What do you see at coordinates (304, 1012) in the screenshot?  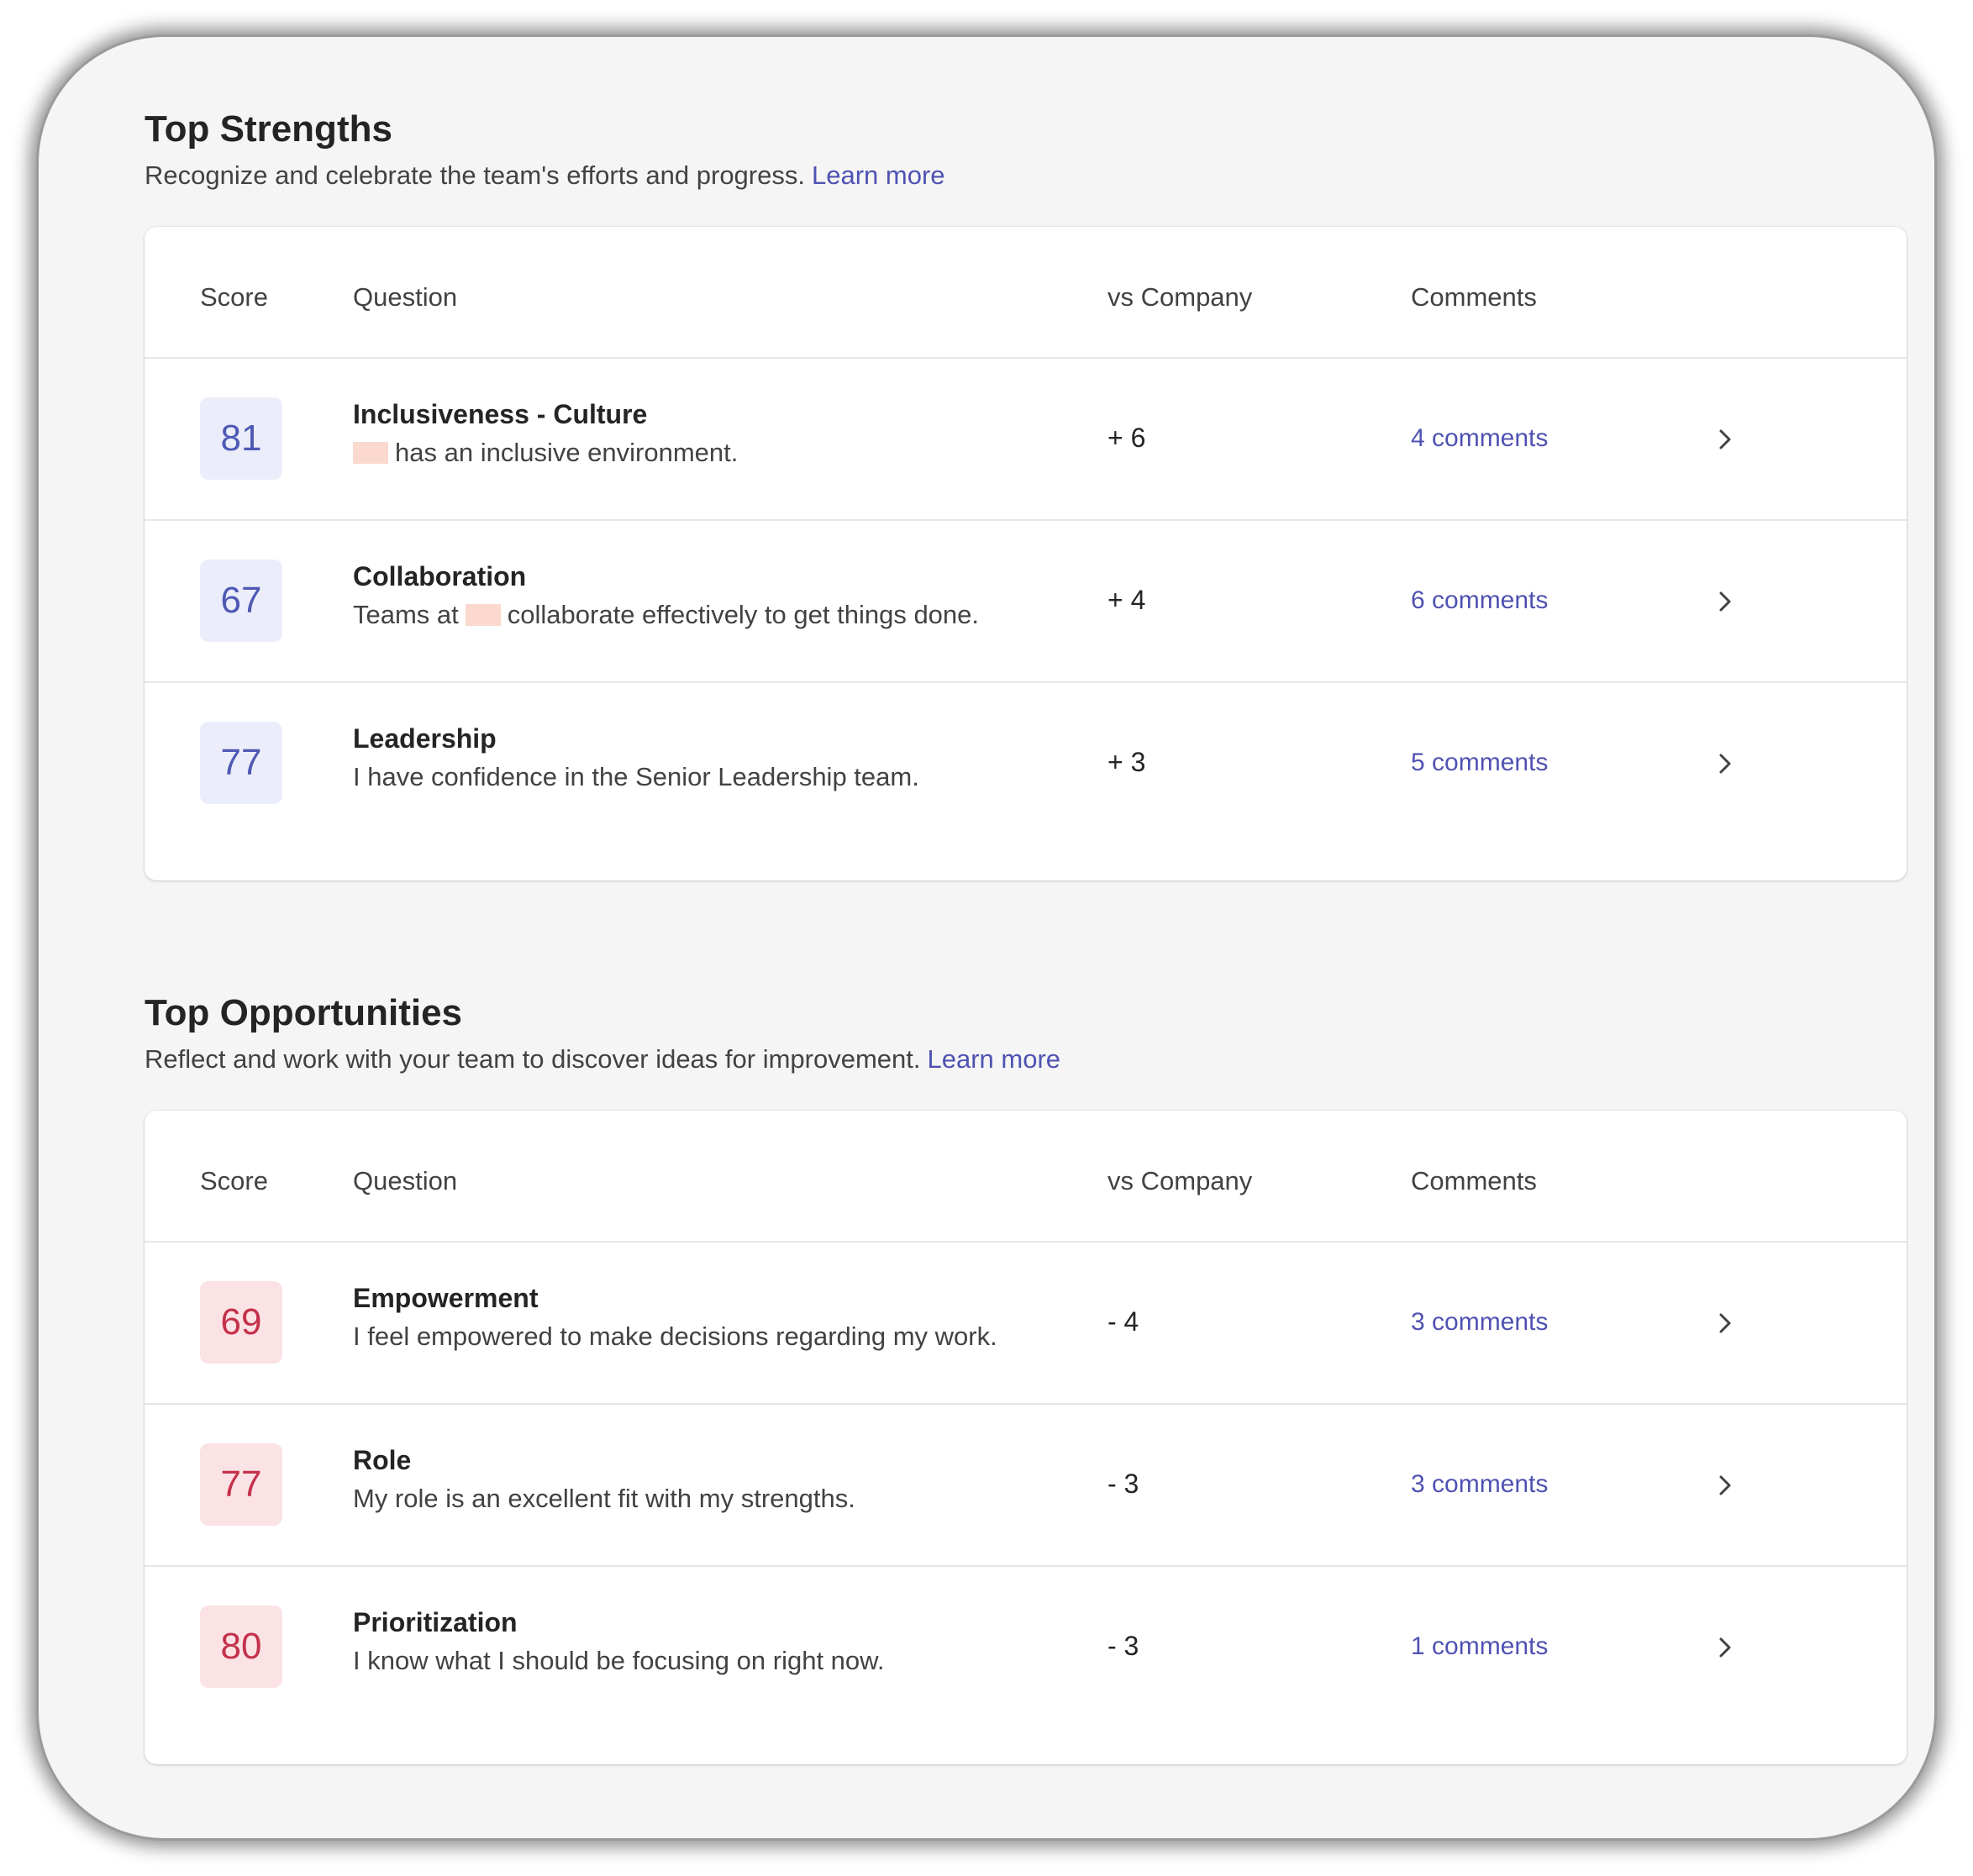 I see `section-title: Top Opportunities` at bounding box center [304, 1012].